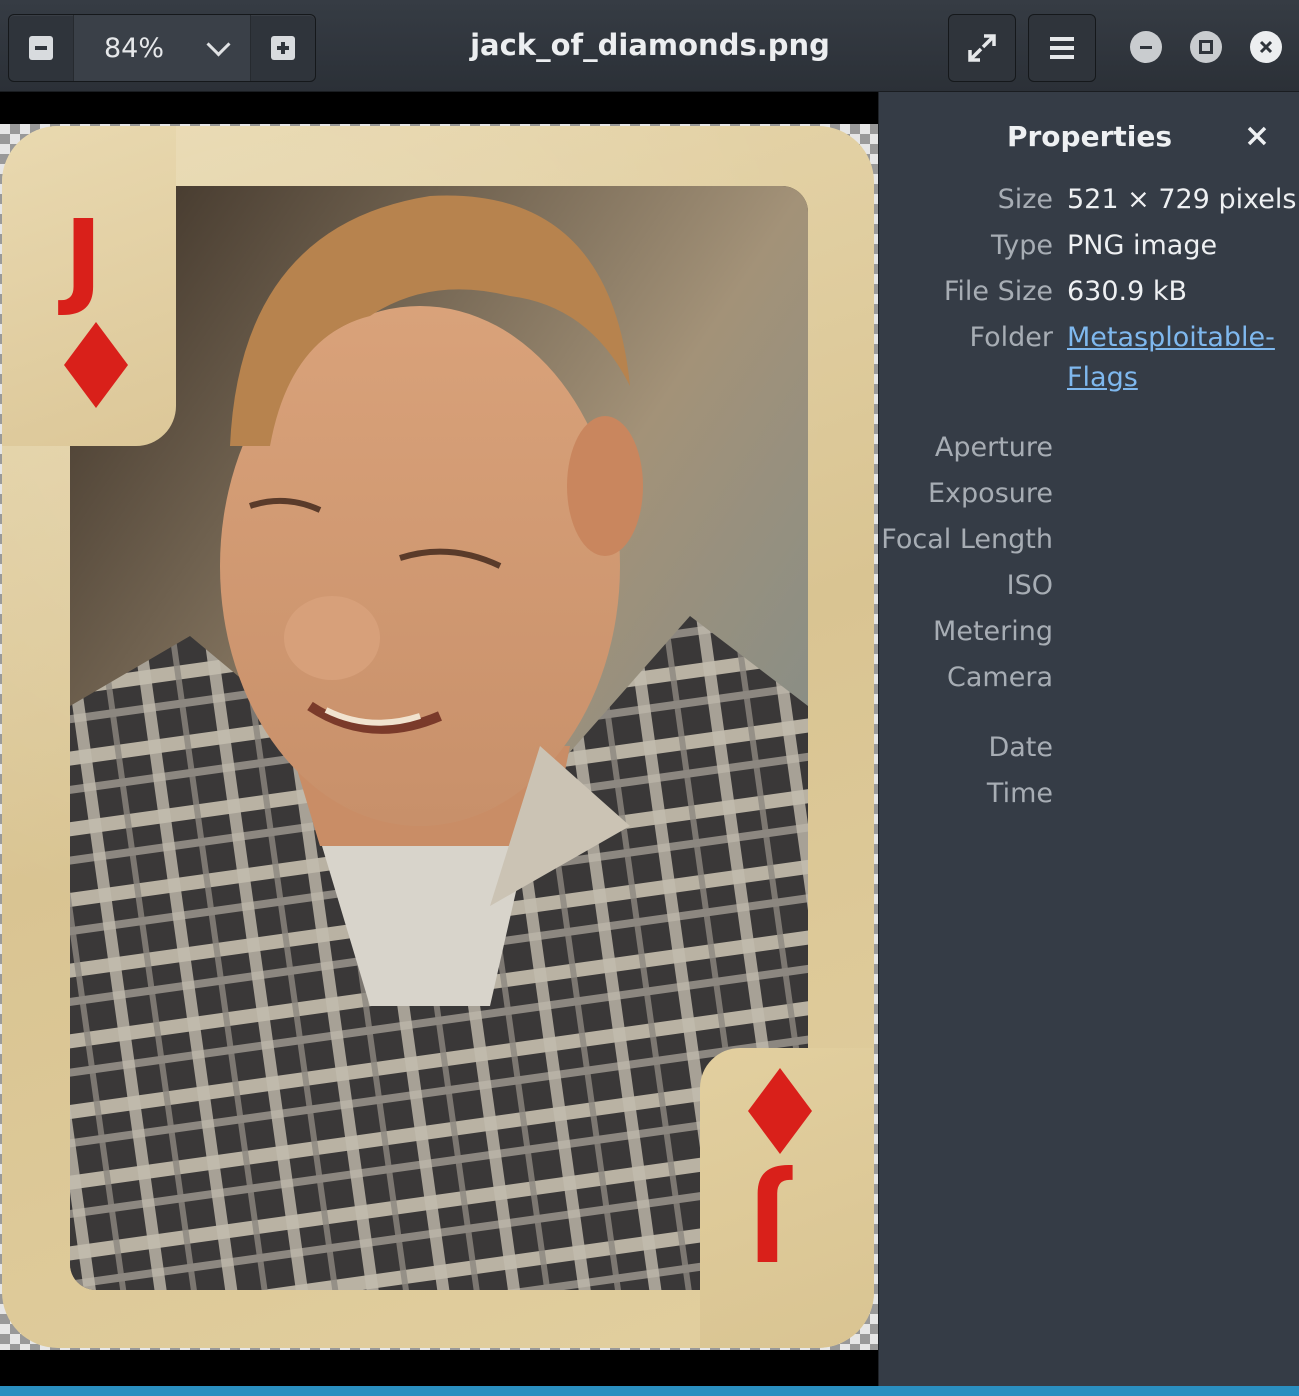  I want to click on minus-icon, so click(41, 48).